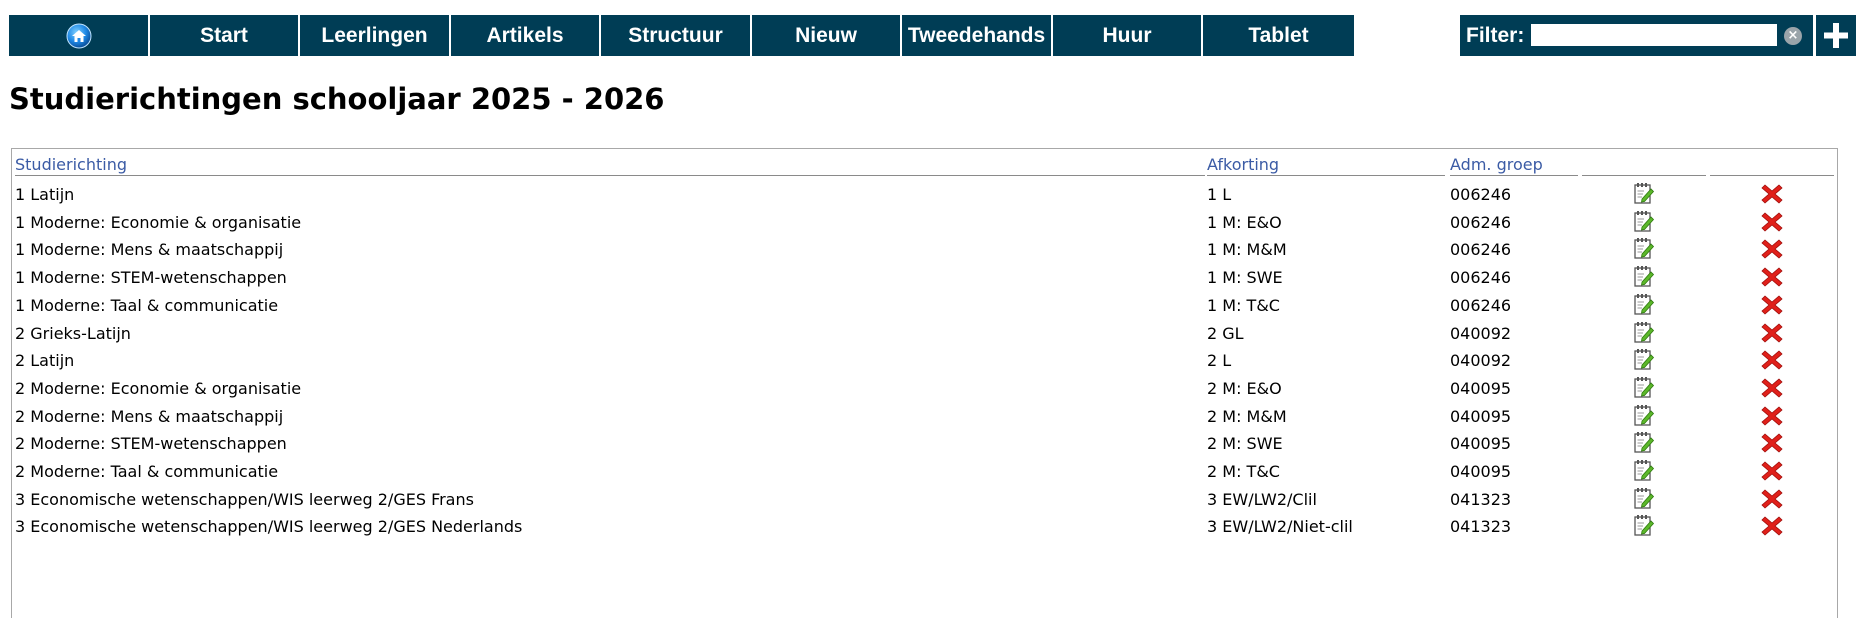 This screenshot has width=1862, height=618. I want to click on afkorting-cell: 3 EW/LW2/Niet-clil, so click(1280, 527).